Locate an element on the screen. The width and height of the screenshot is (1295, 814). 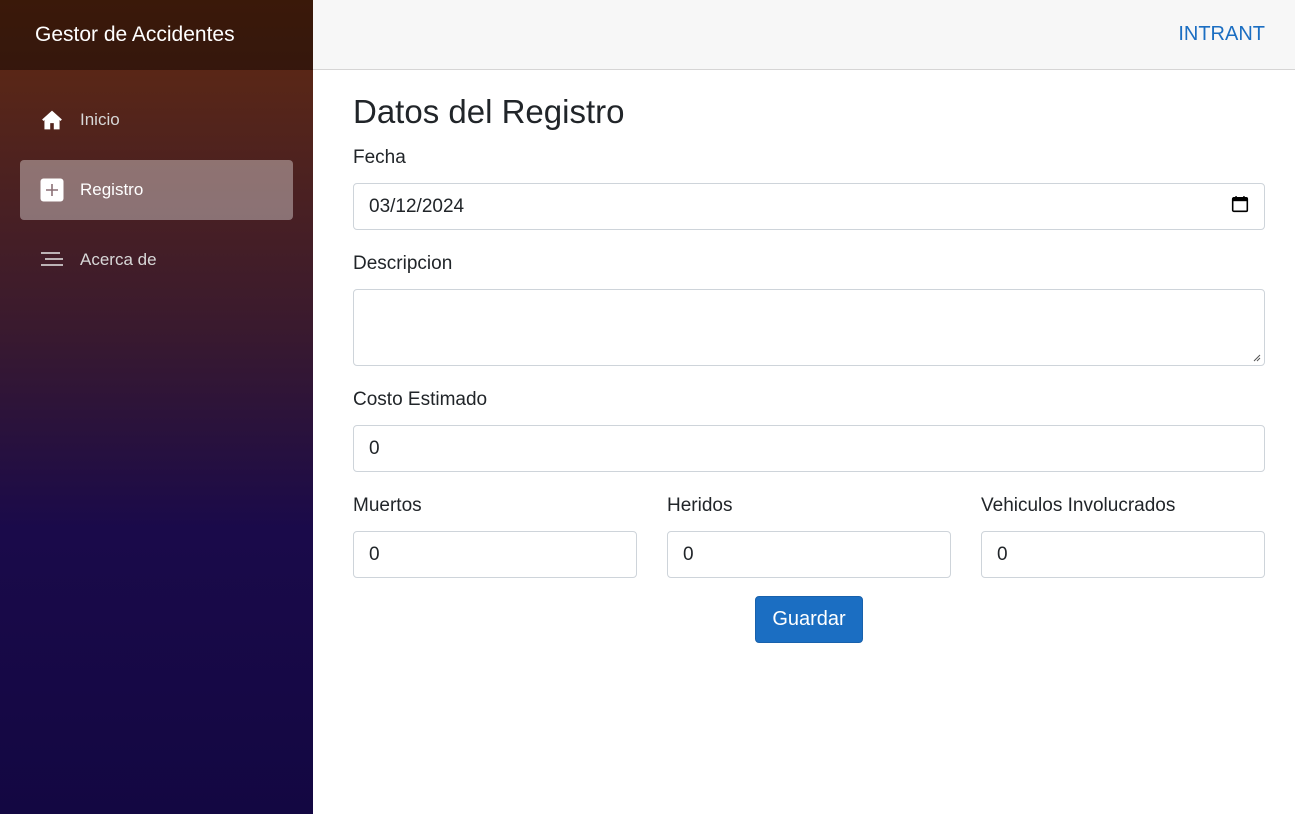
heridos-input: 0 is located at coordinates (809, 554).